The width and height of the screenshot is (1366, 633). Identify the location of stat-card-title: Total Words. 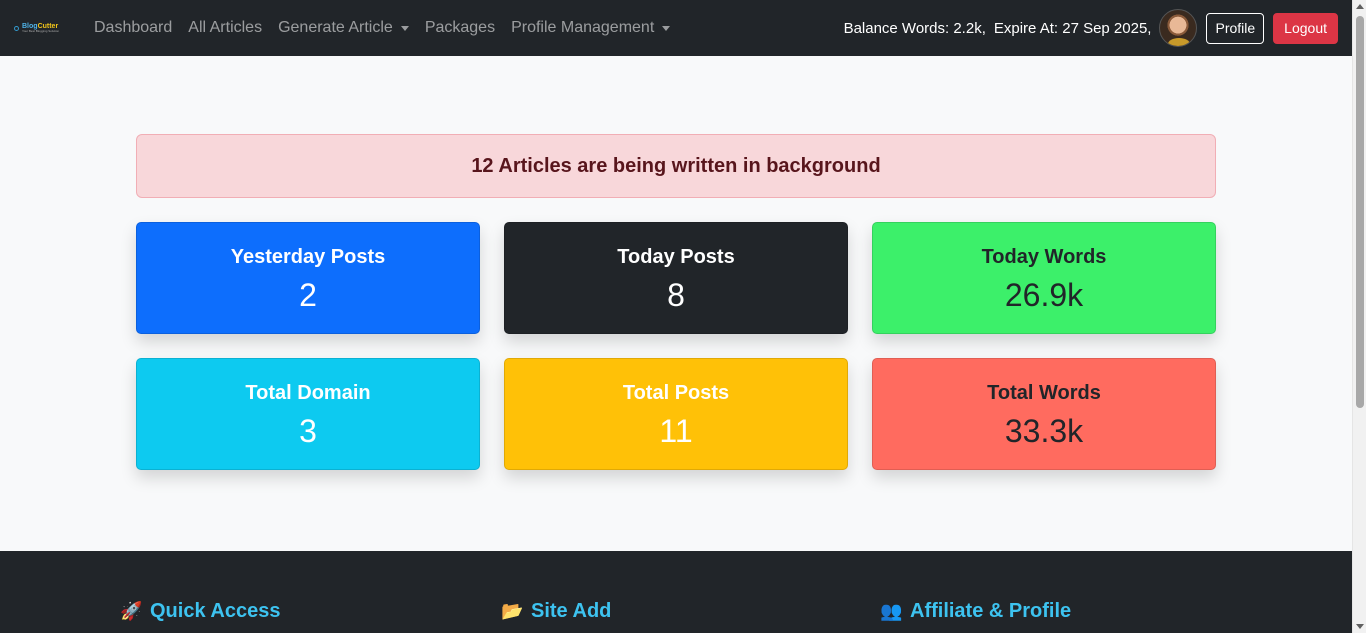
(1044, 393).